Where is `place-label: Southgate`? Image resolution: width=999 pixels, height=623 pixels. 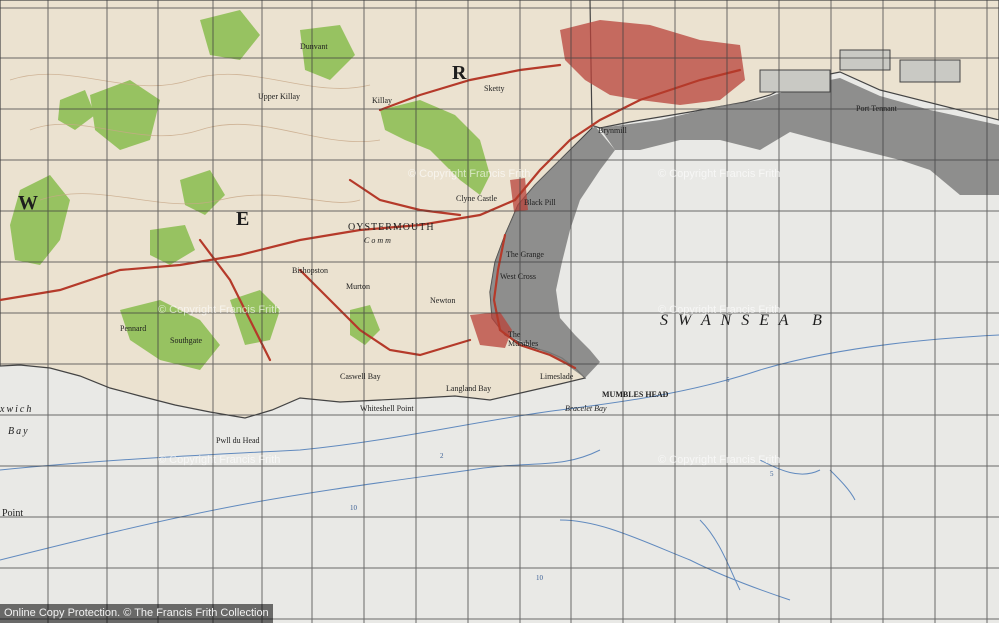
place-label: Southgate is located at coordinates (186, 340).